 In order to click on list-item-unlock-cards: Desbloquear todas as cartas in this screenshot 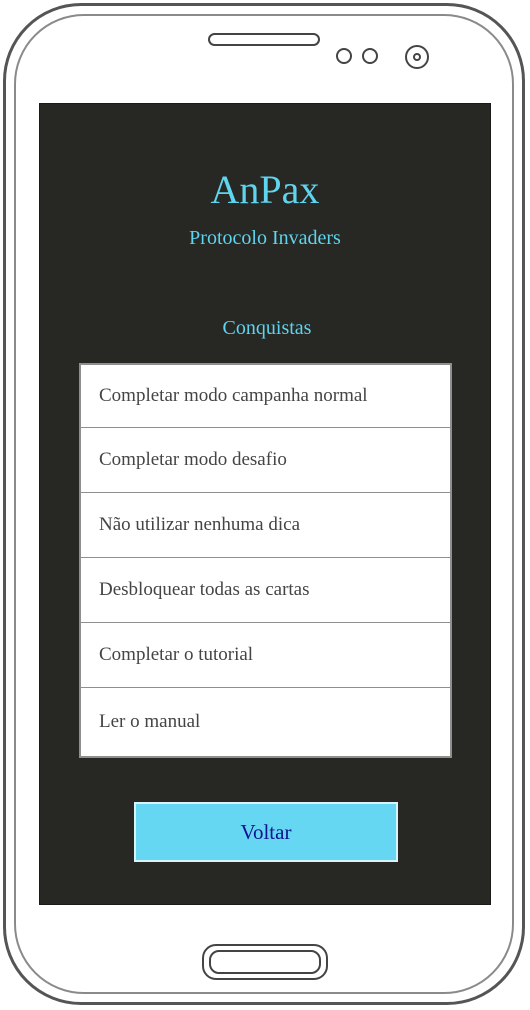, I will do `click(265, 590)`.